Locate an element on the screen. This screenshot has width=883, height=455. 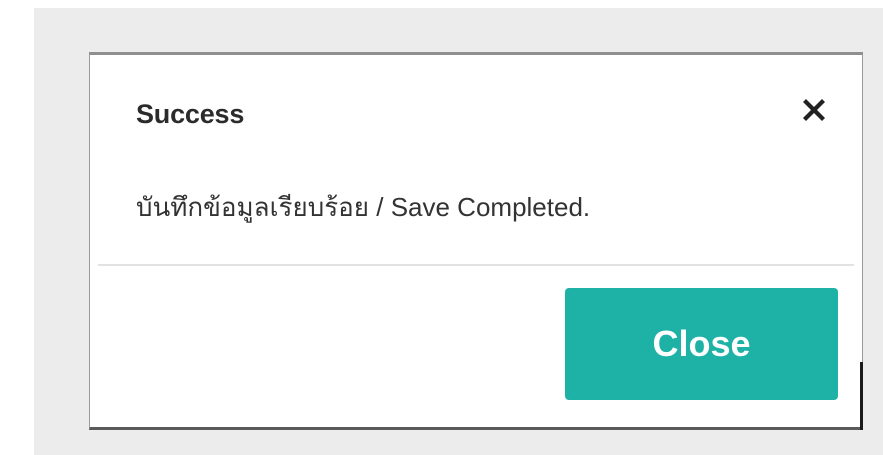
close-icon is located at coordinates (814, 110).